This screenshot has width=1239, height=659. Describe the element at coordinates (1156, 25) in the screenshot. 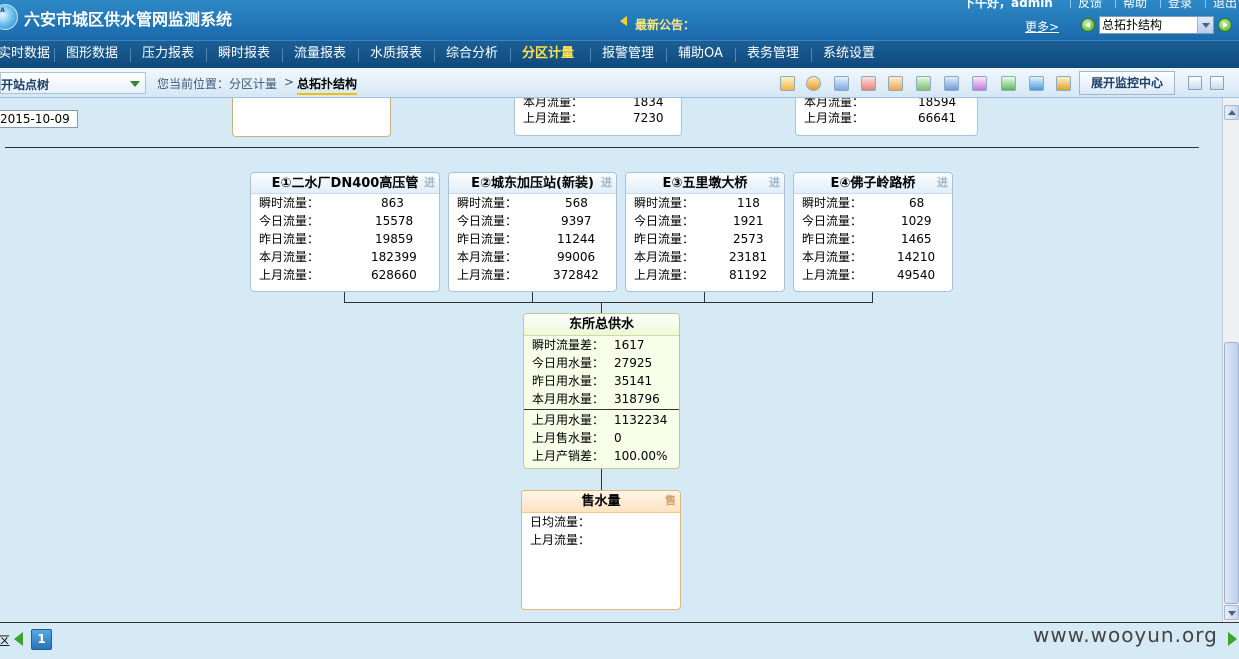

I see `view-select: 总拓扑结构` at that location.